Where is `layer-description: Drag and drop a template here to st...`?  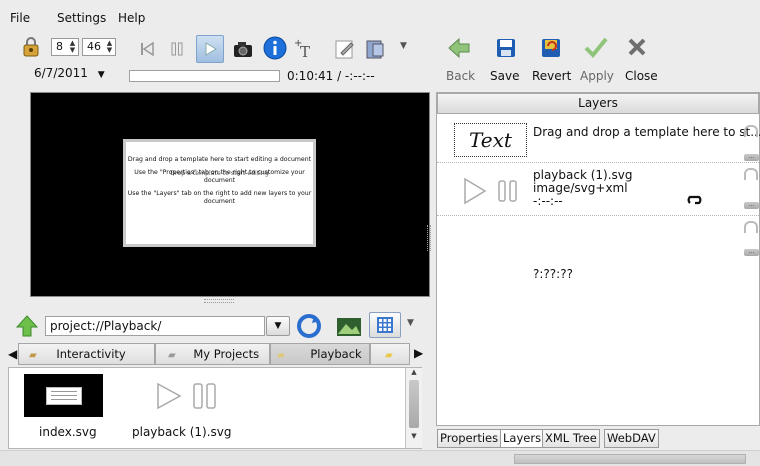
layer-description: Drag and drop a template here to st... is located at coordinates (646, 132).